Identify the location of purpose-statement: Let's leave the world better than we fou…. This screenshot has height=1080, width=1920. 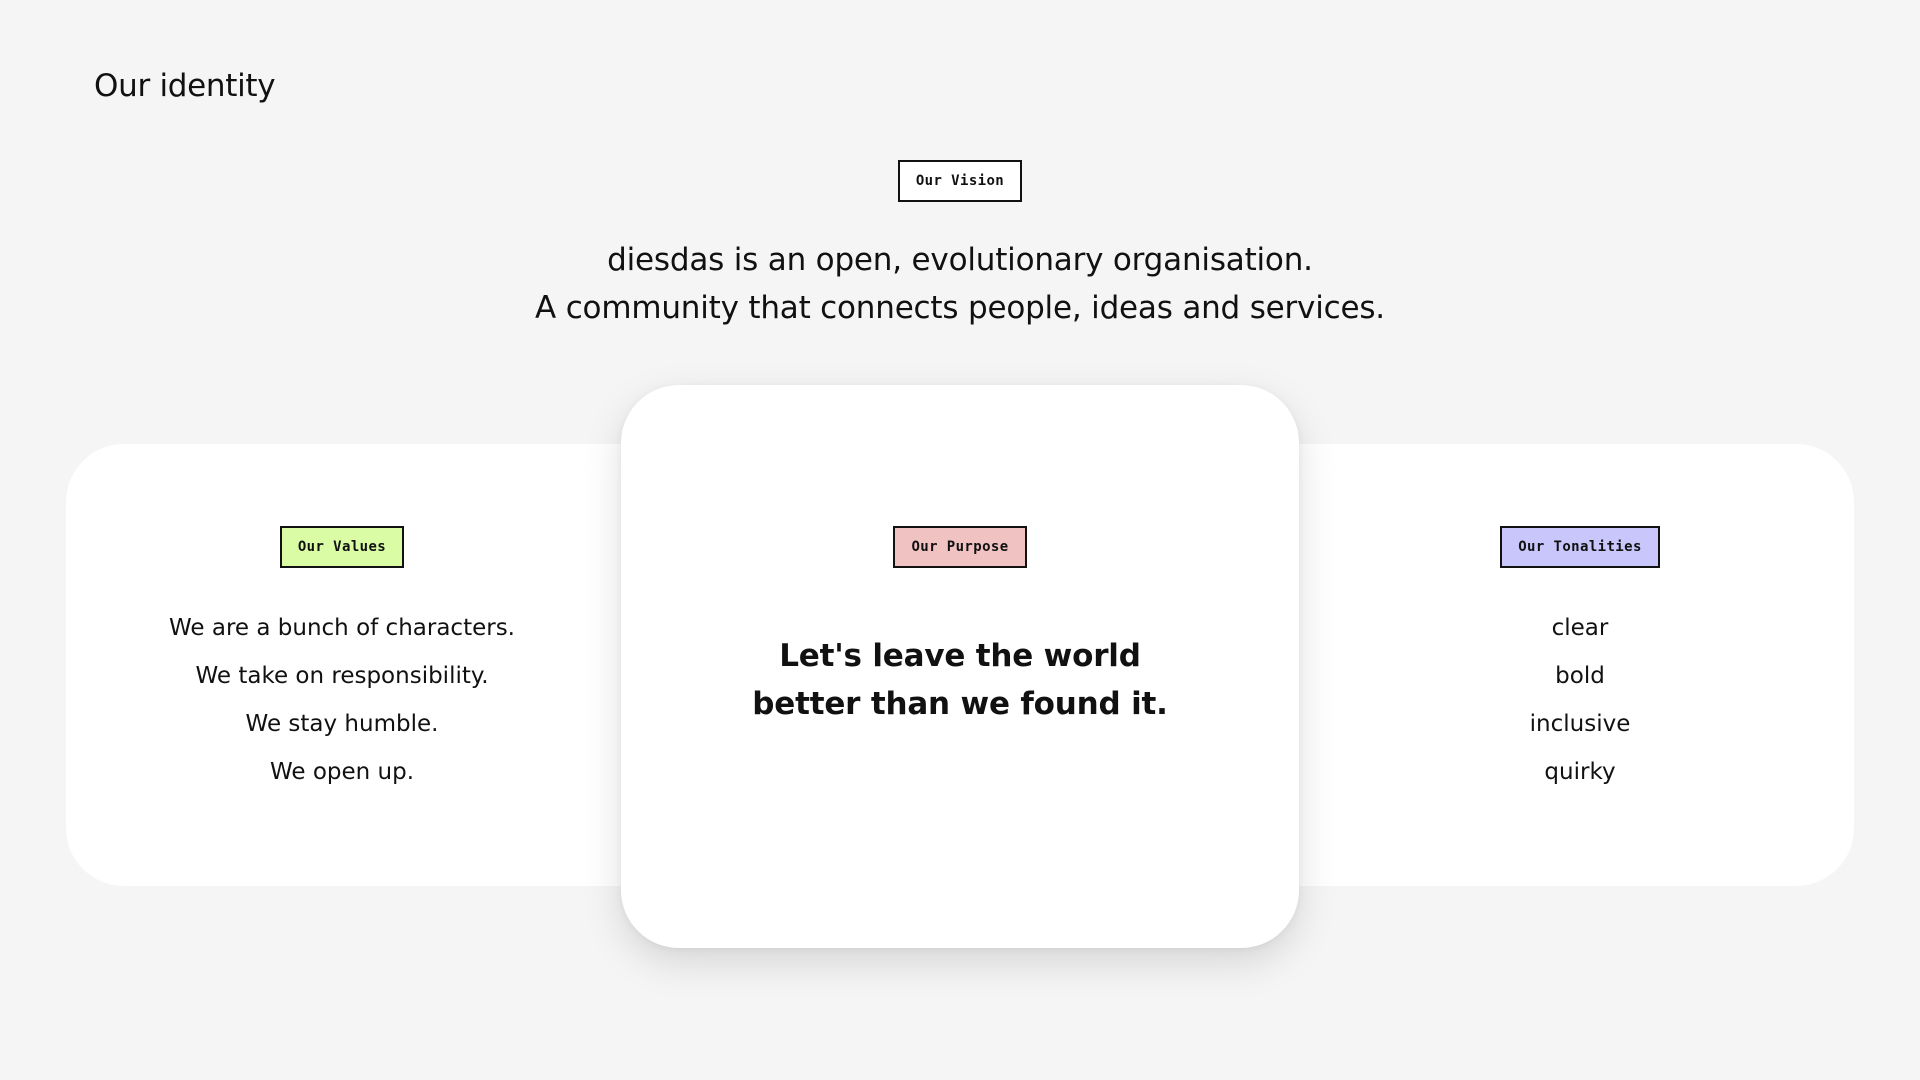
(960, 680).